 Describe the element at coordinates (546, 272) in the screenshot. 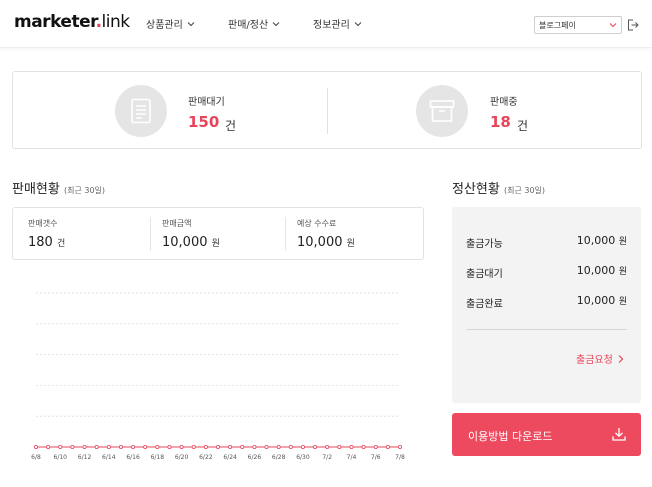

I see `settlement-row-pending: 출금대기 10,000 원` at that location.